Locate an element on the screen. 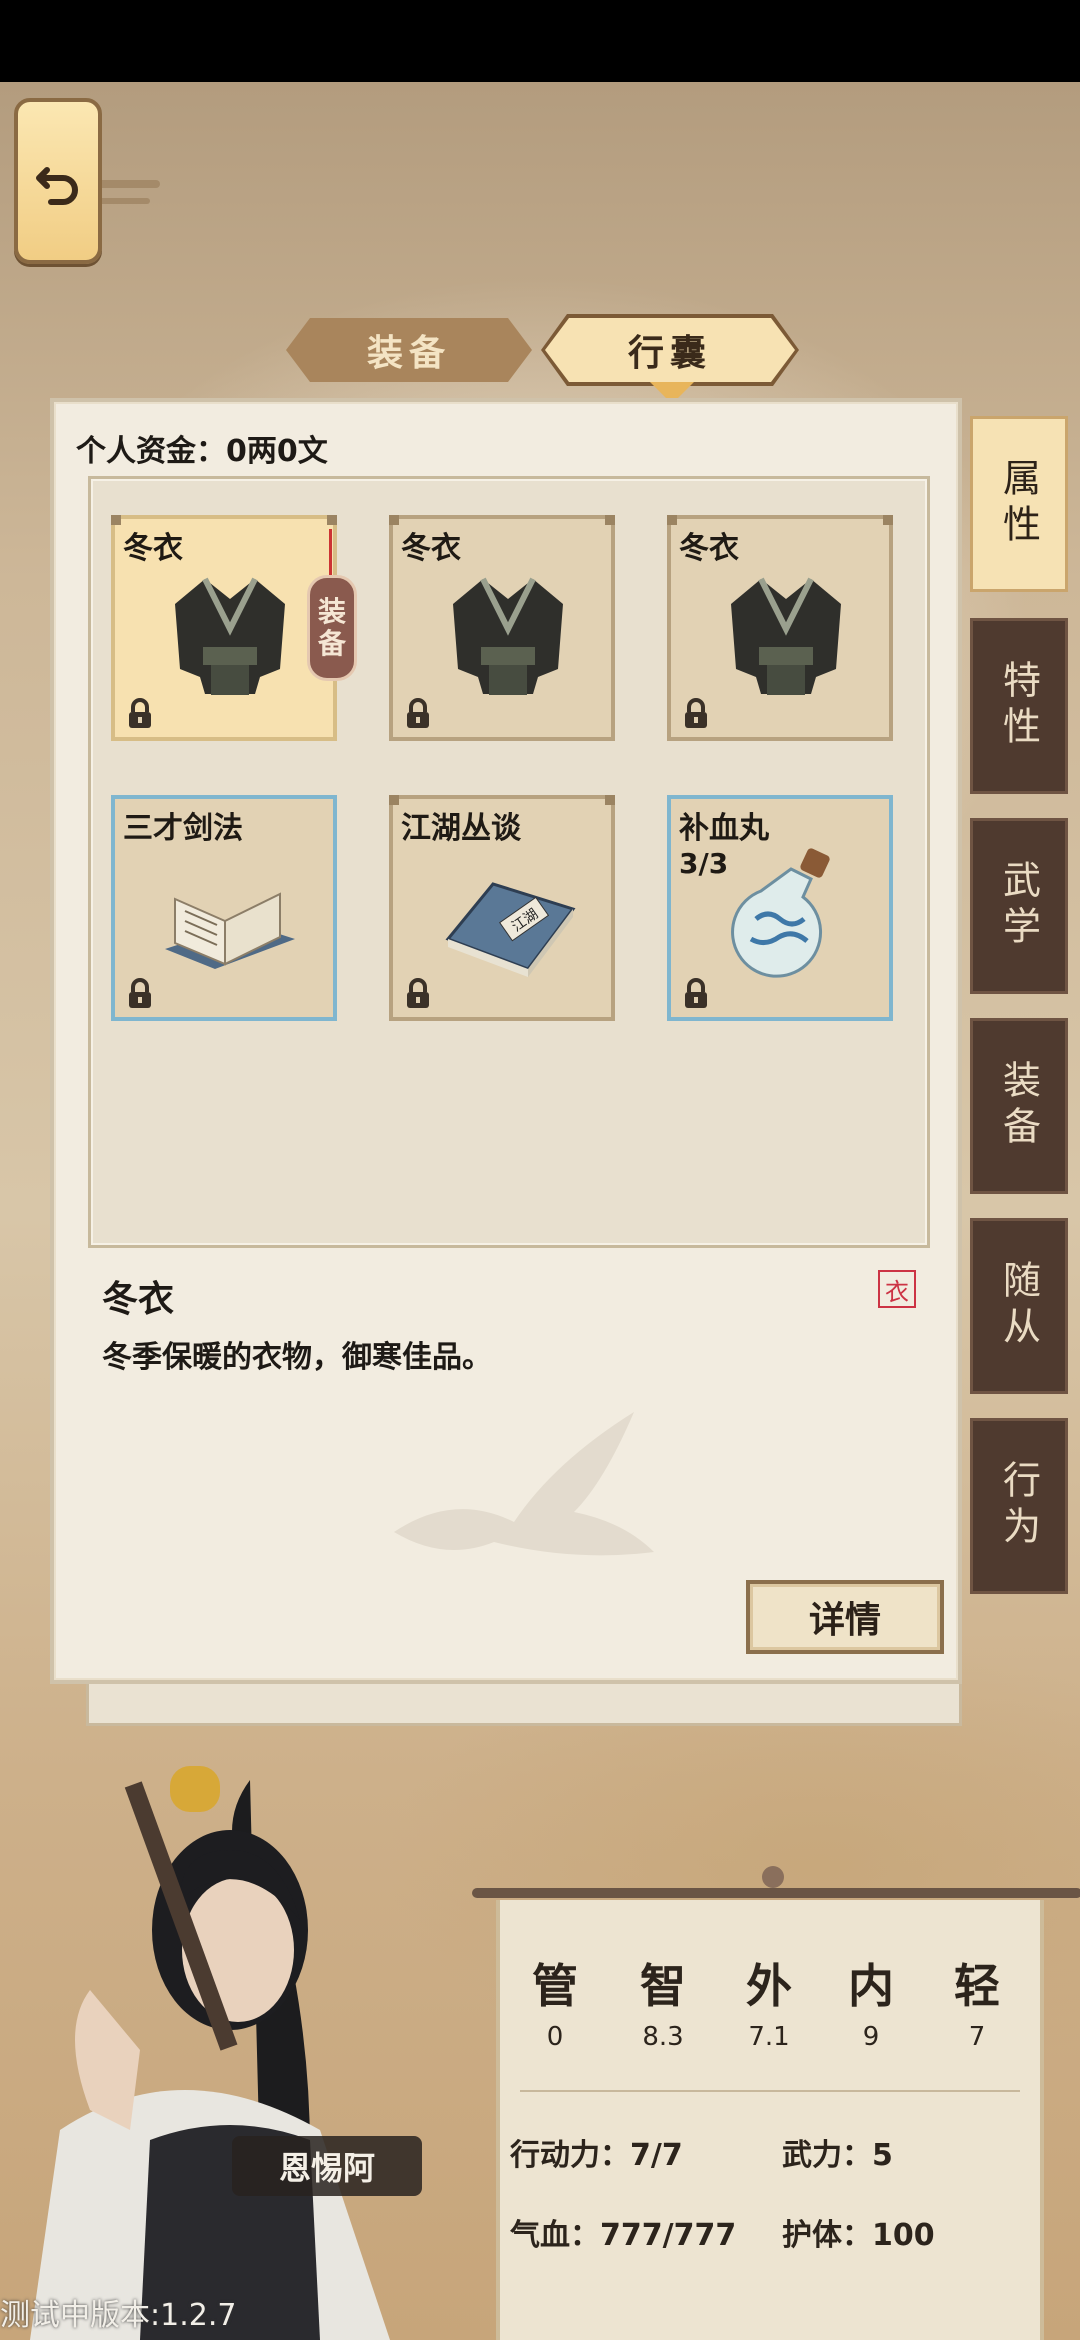 The image size is (1080, 2340). manual-book-icon is located at coordinates (230, 930).